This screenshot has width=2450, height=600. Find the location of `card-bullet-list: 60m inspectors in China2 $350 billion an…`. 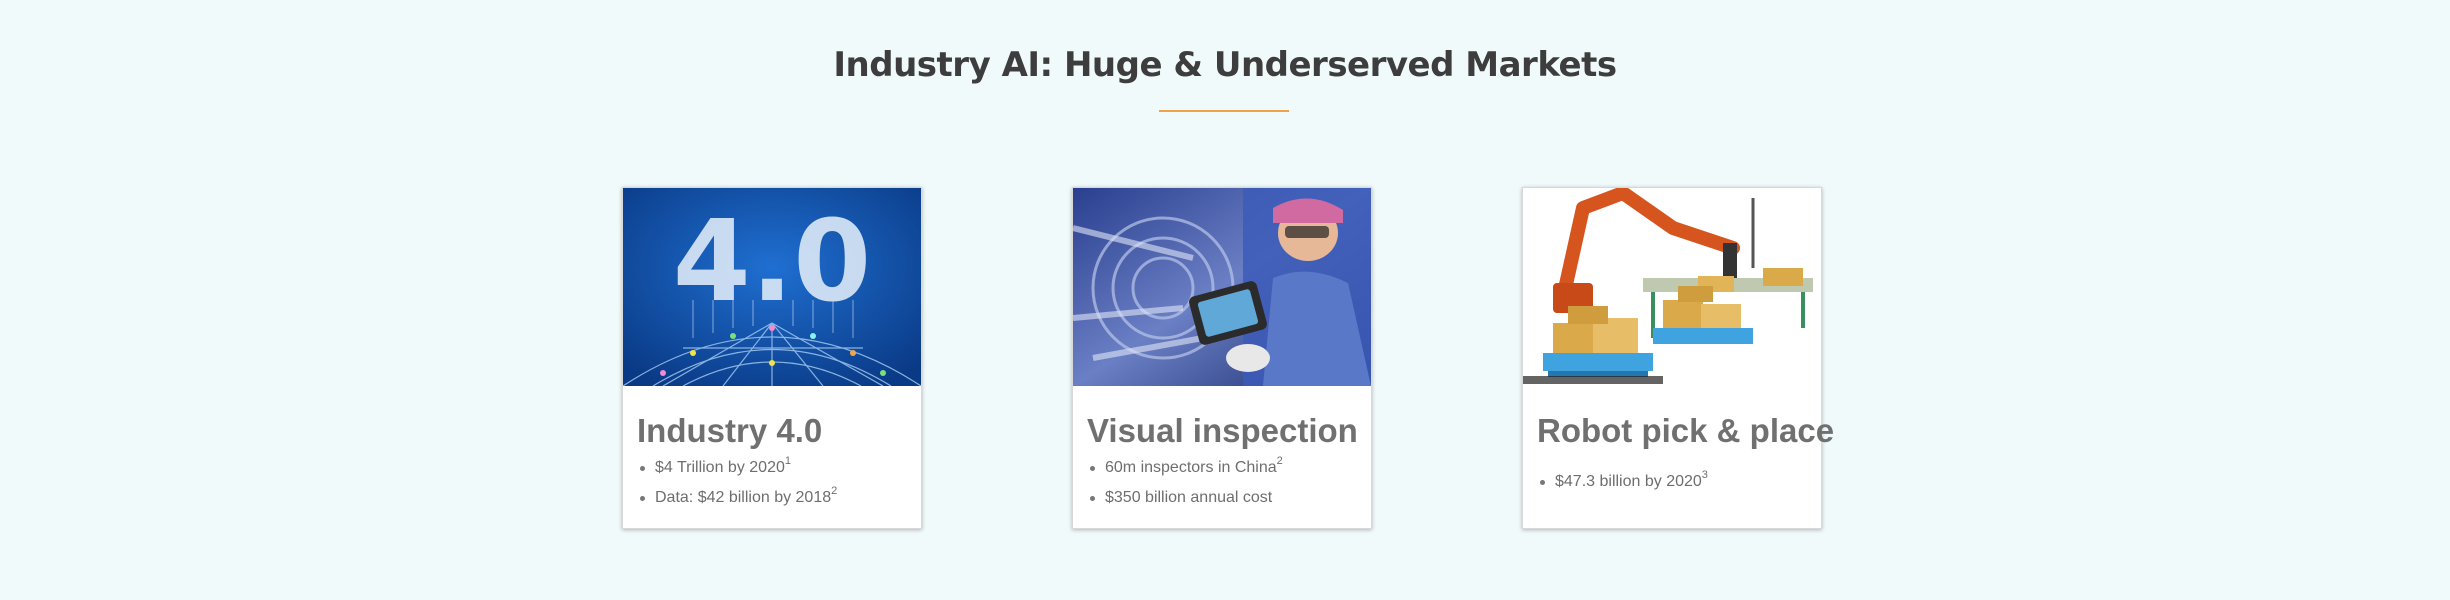

card-bullet-list: 60m inspectors in China2 $350 billion an… is located at coordinates (1185, 483).